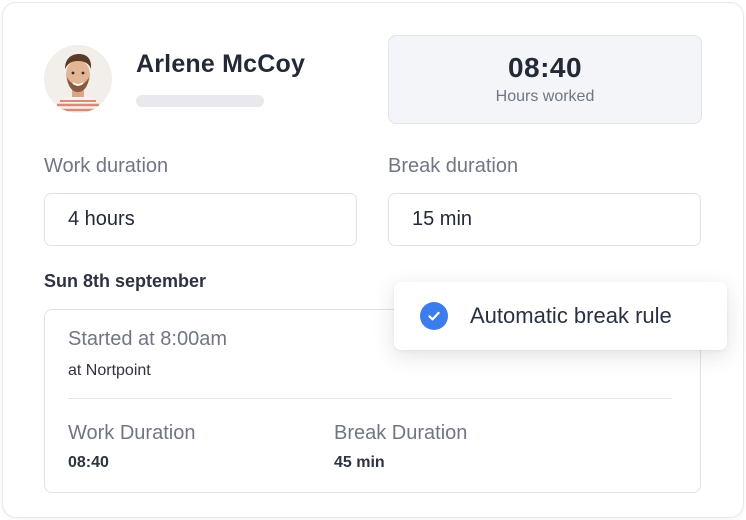  I want to click on automatic-break-rule-toggle: Automatic break rule, so click(560, 316).